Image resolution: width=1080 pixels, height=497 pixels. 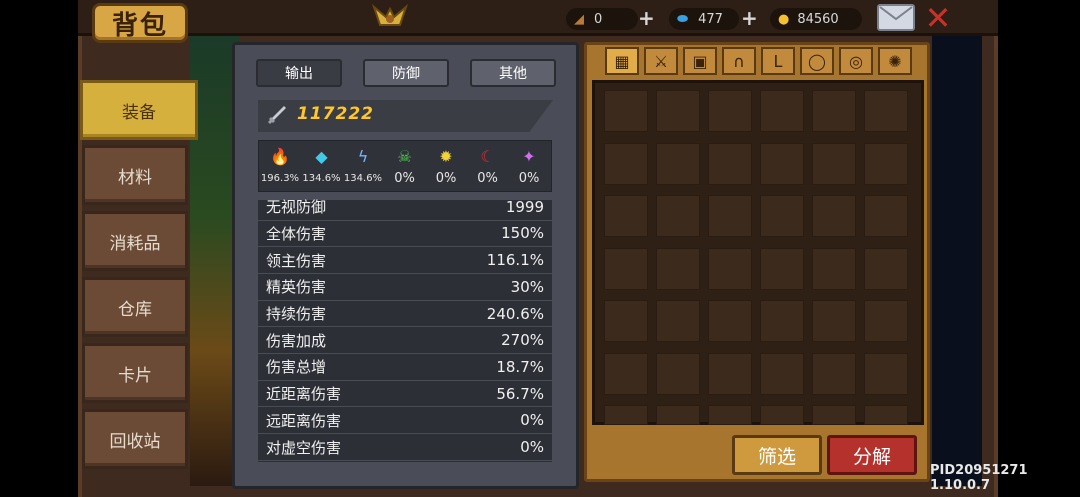 I want to click on gem-icon: ⬬, so click(x=683, y=19).